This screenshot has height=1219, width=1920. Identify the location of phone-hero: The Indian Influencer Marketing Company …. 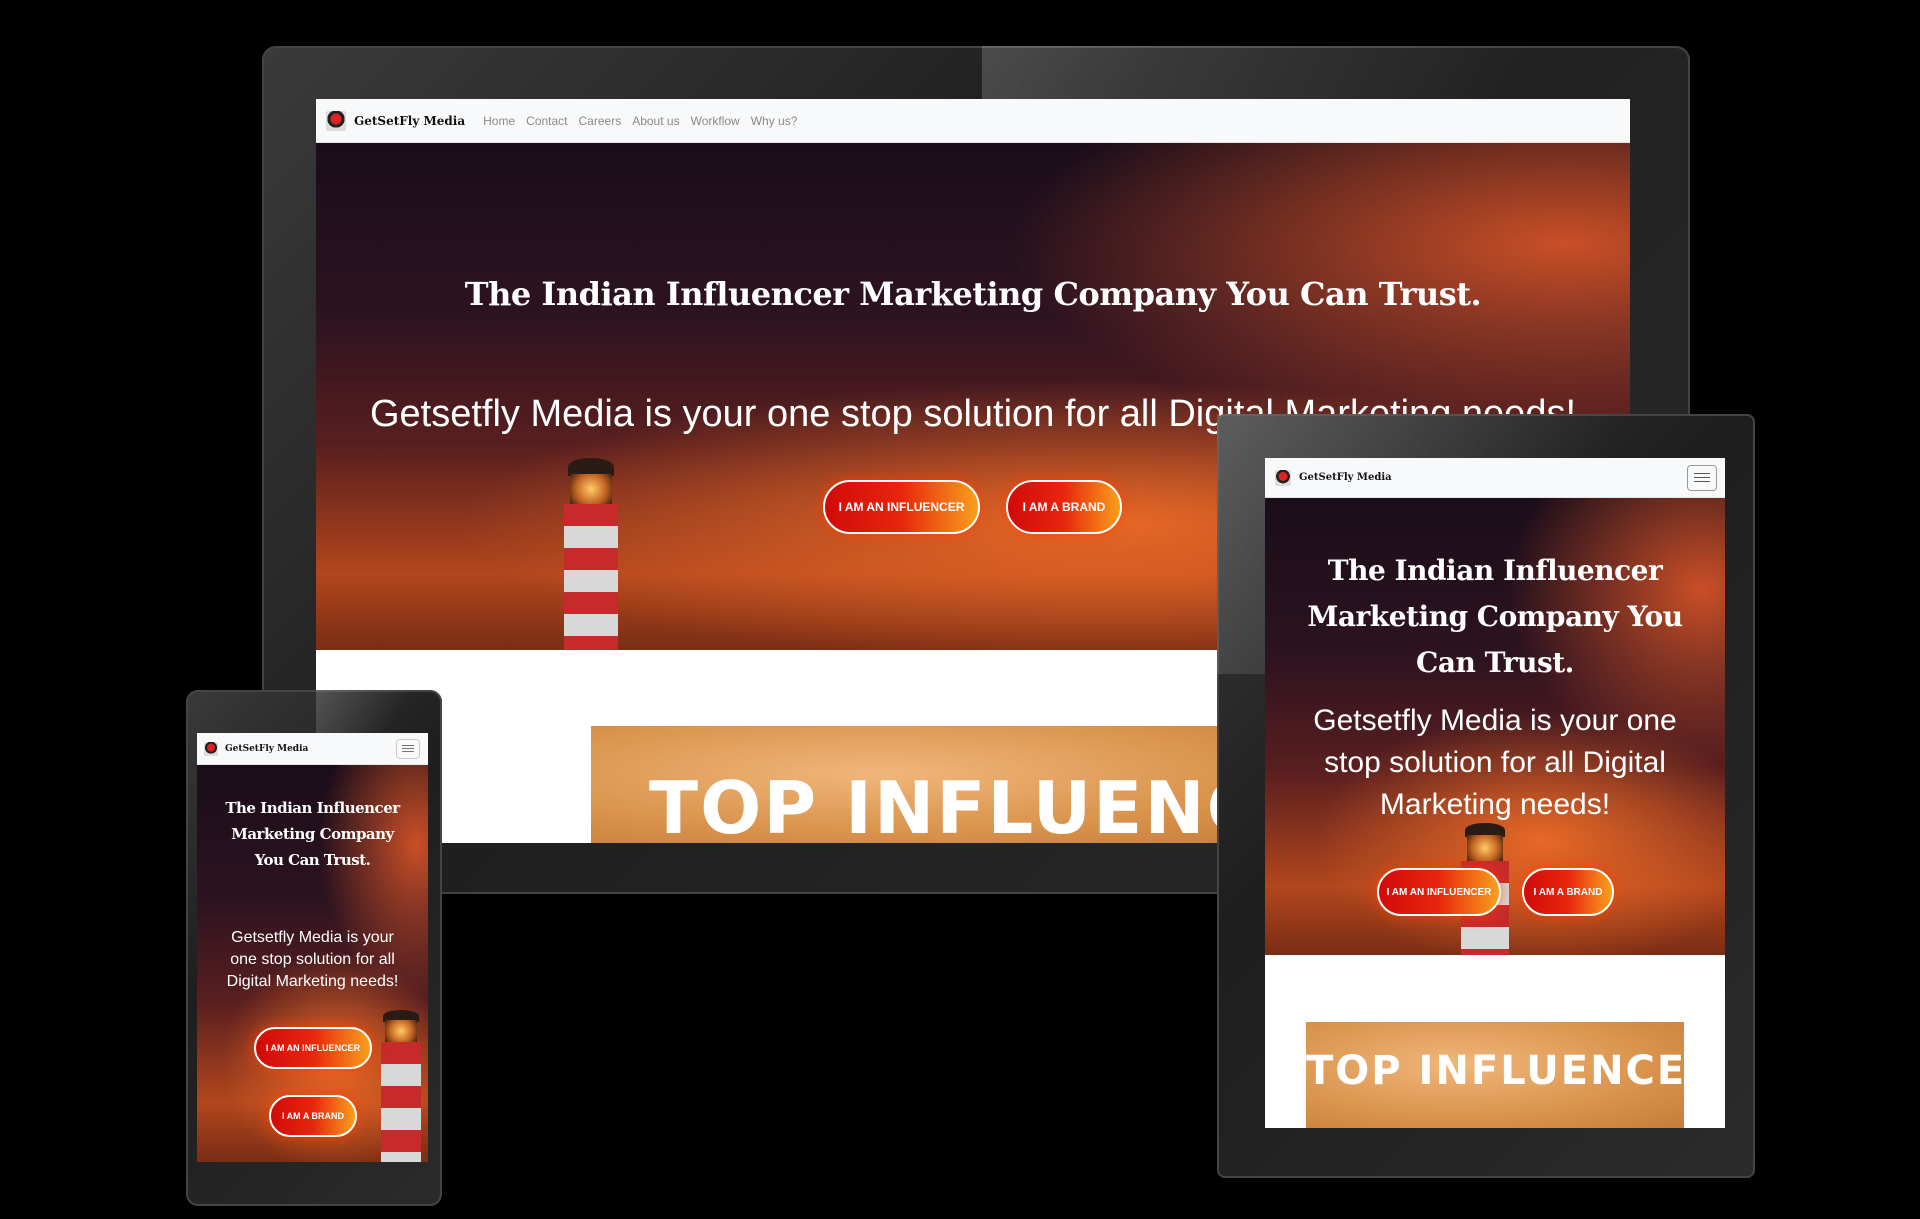
(312, 963).